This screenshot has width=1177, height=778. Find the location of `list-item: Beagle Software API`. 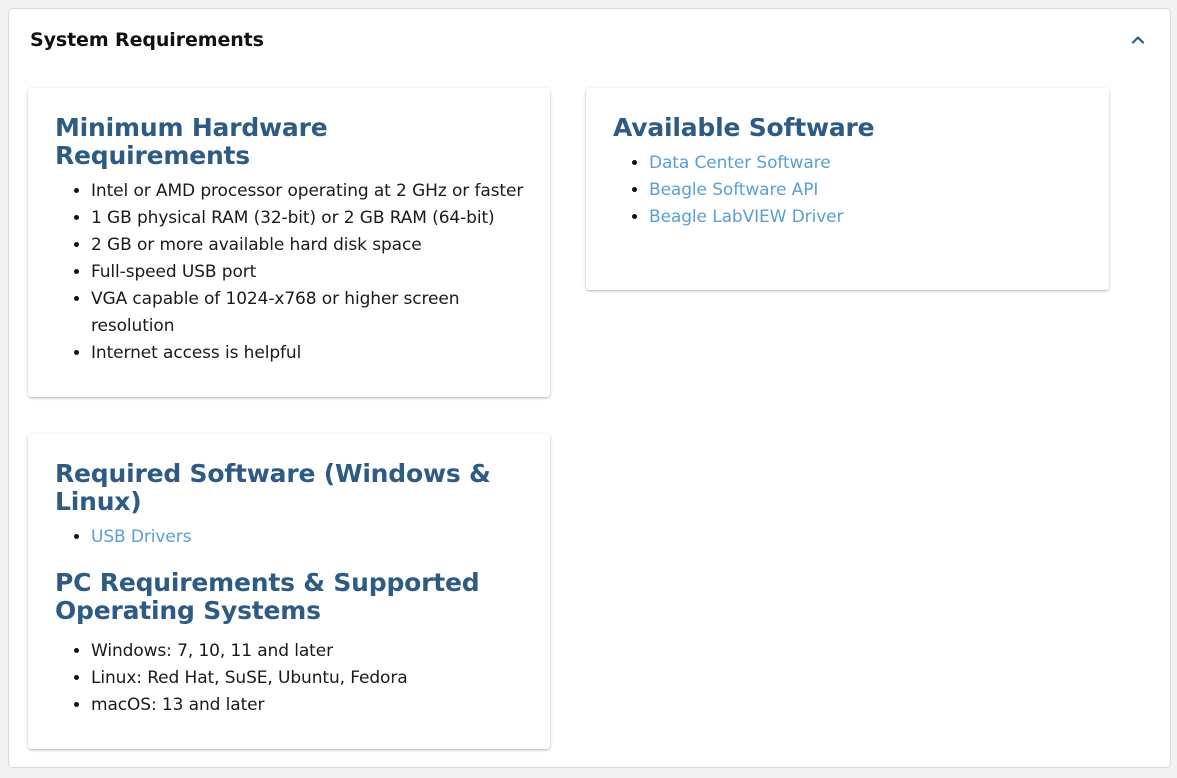

list-item: Beagle Software API is located at coordinates (869, 190).